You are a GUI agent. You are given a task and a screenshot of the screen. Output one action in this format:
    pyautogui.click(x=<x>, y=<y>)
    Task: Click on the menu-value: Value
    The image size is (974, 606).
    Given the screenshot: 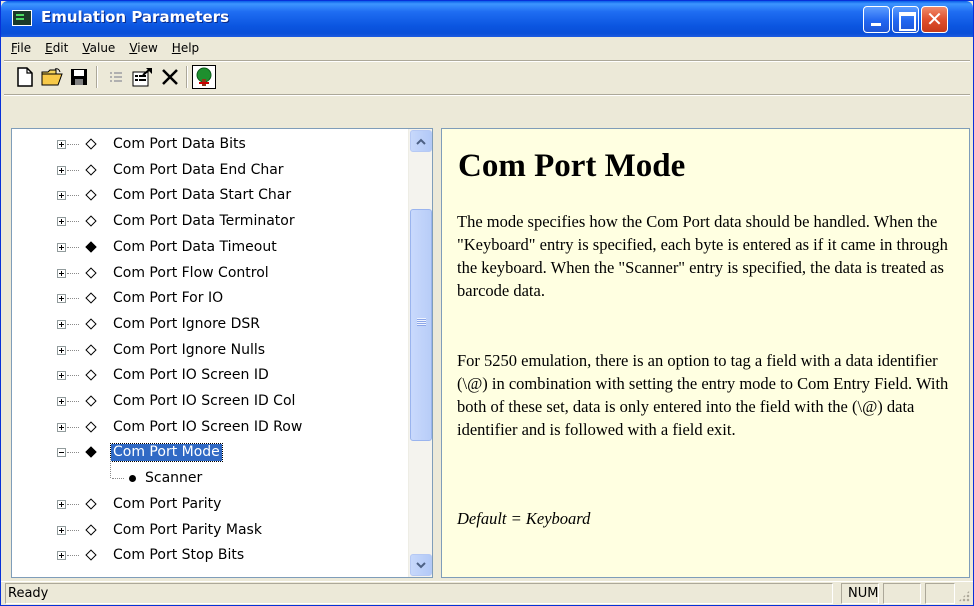 What is the action you would take?
    pyautogui.click(x=98, y=48)
    